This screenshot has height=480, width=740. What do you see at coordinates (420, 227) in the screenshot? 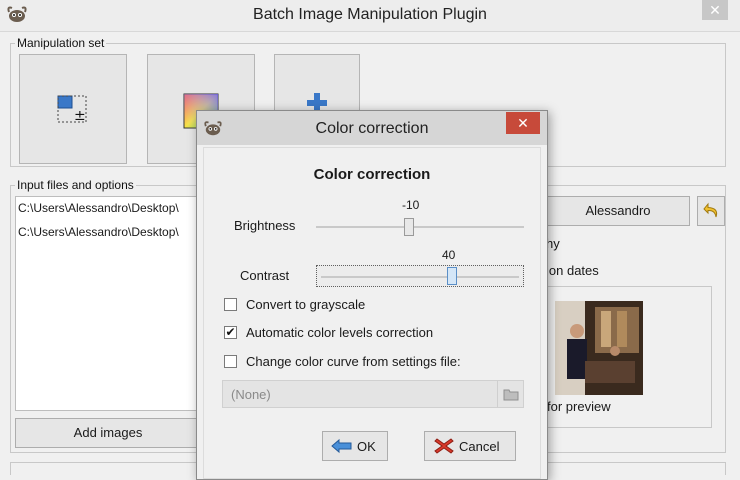
I see `brightness-slider-track` at bounding box center [420, 227].